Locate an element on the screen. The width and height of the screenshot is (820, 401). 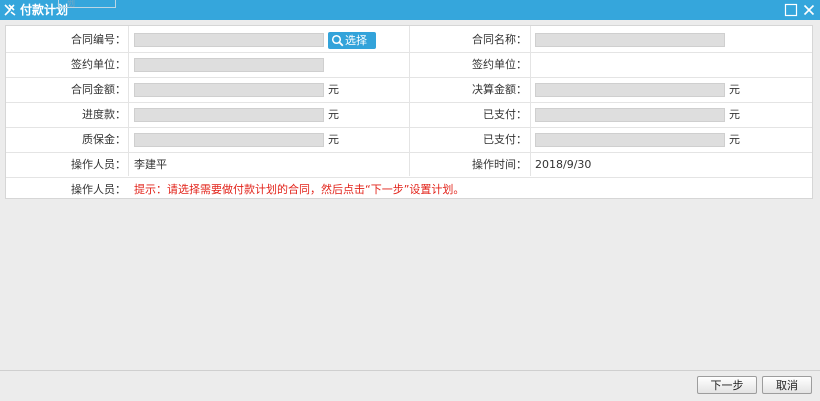
warranty-deposit-label: 质保金： is located at coordinates (104, 139).